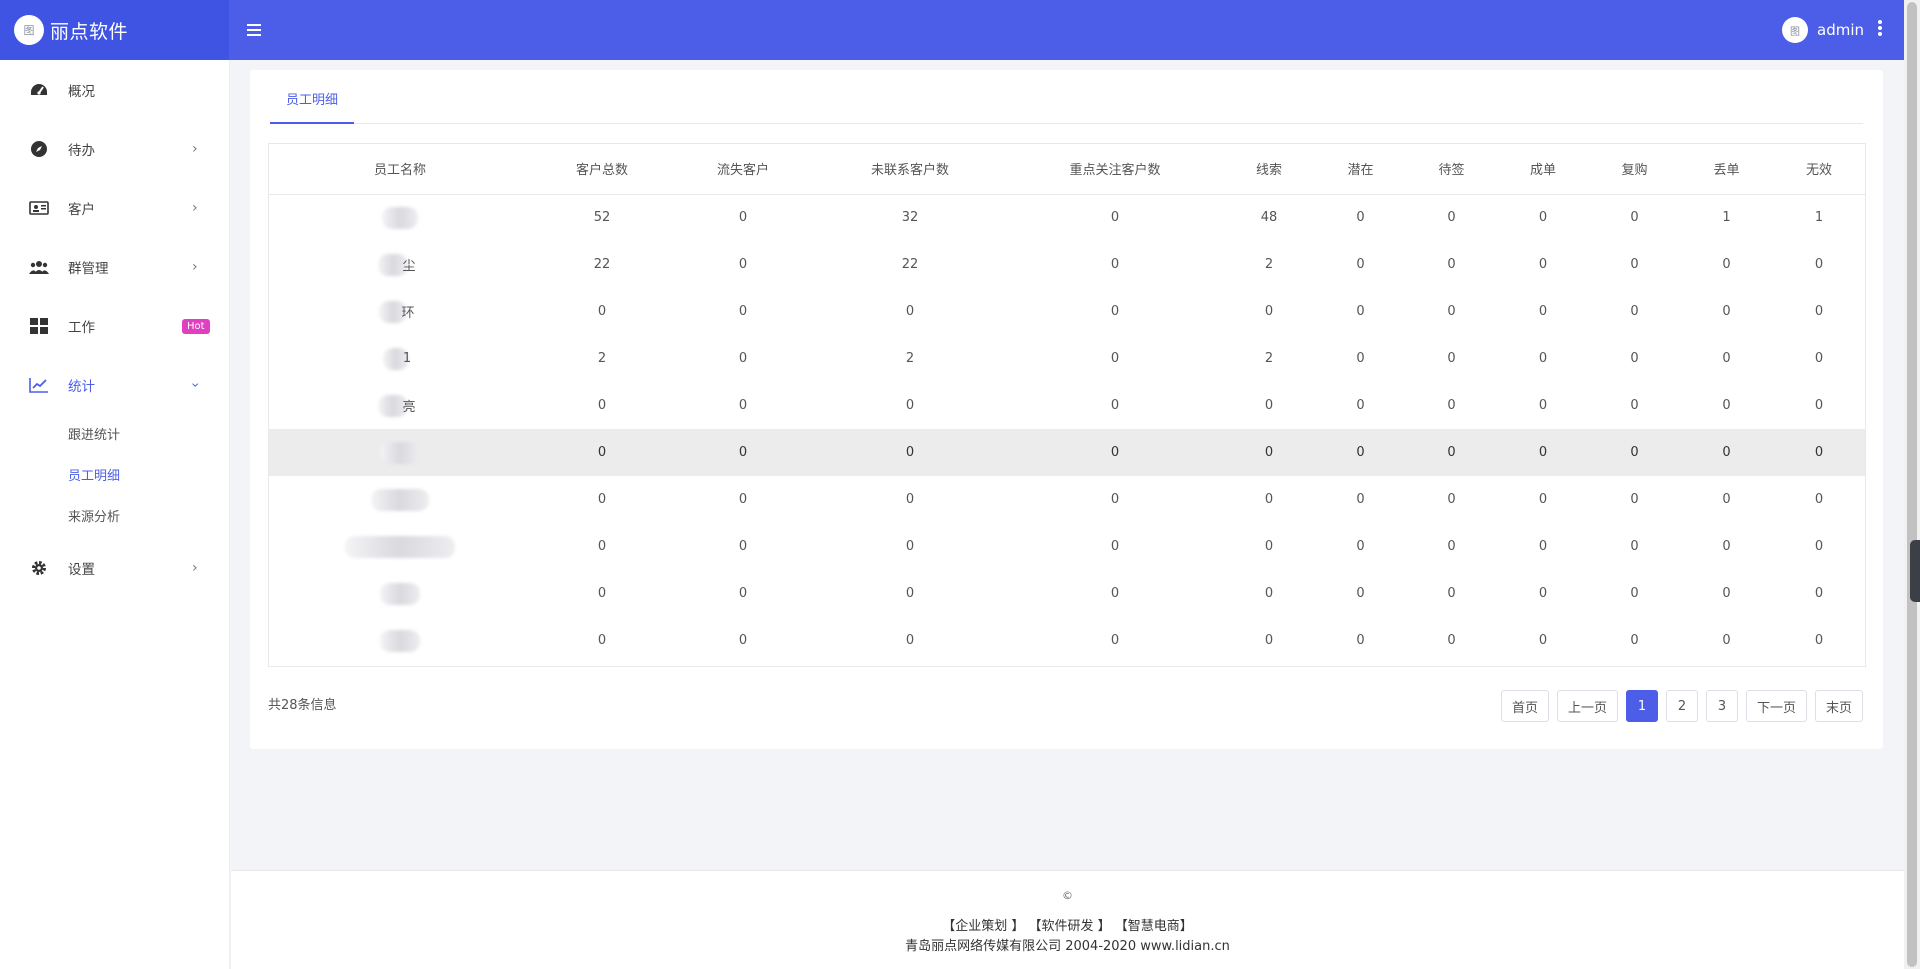  I want to click on page-button-3: 3, so click(1721, 706).